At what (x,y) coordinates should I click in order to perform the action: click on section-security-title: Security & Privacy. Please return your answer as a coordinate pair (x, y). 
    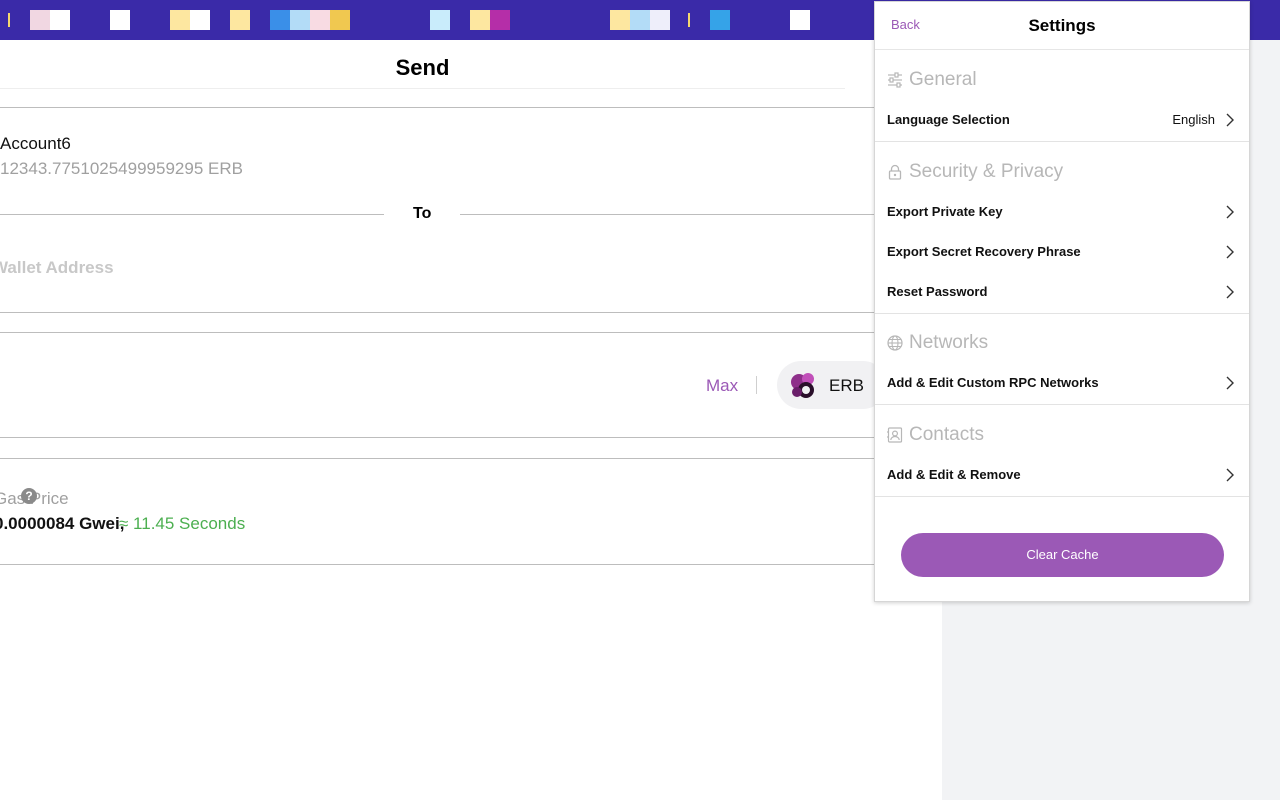
    Looking at the image, I should click on (975, 172).